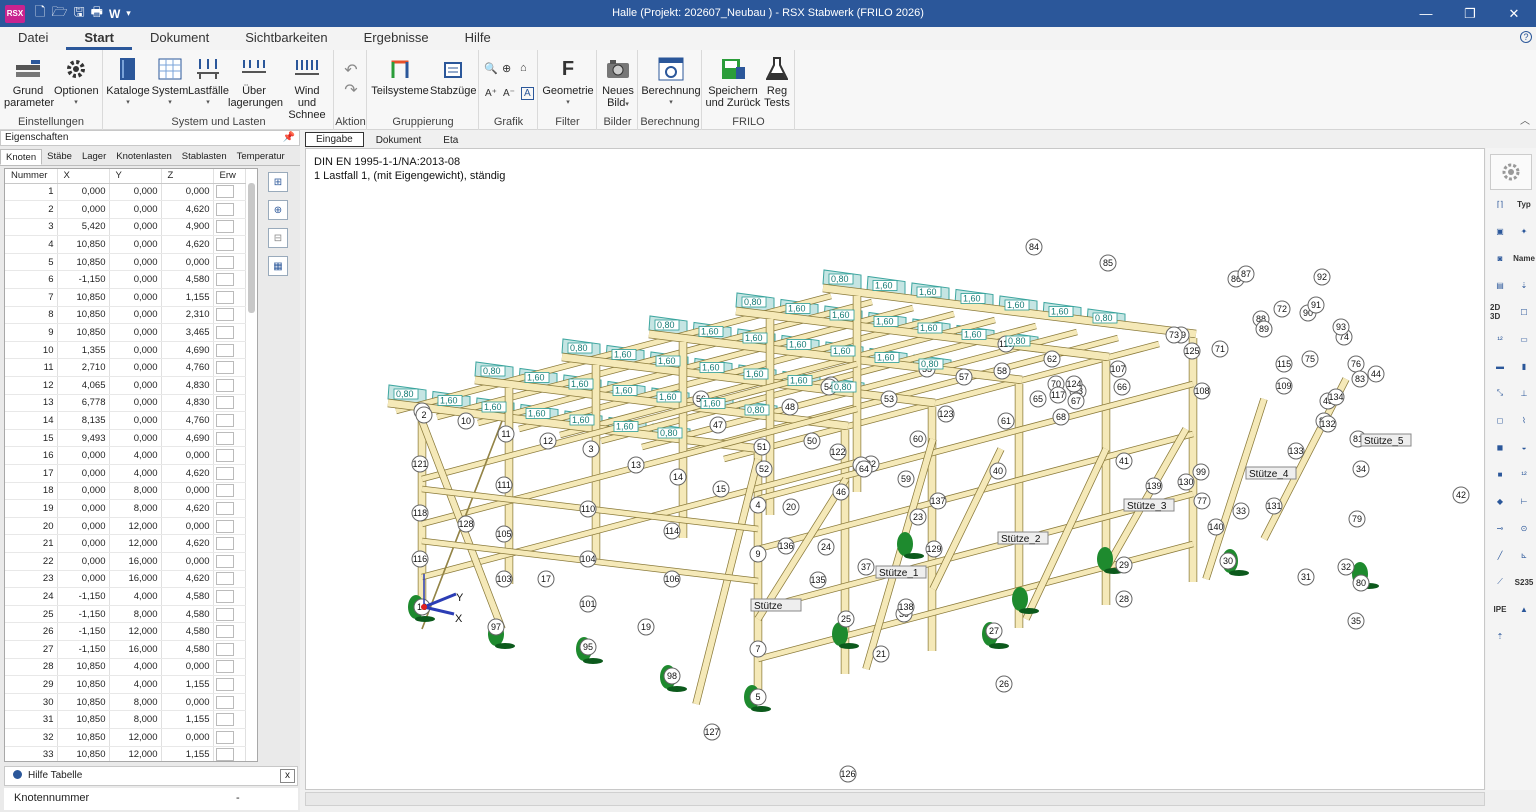  Describe the element at coordinates (777, 82) in the screenshot. I see `reg-tests-button: Reg Tests` at that location.